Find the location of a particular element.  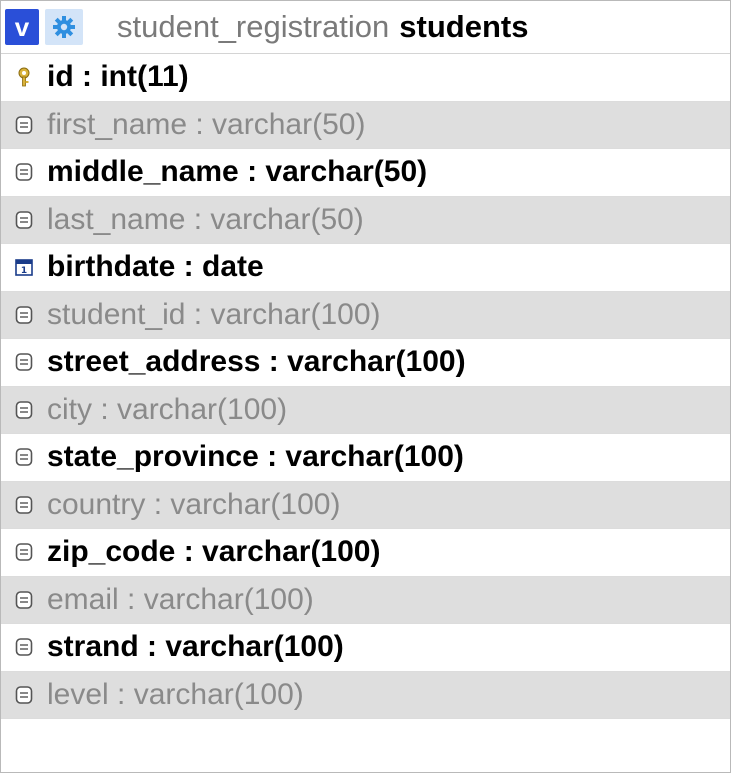

column-label: middle_name : varchar(50) is located at coordinates (237, 172).